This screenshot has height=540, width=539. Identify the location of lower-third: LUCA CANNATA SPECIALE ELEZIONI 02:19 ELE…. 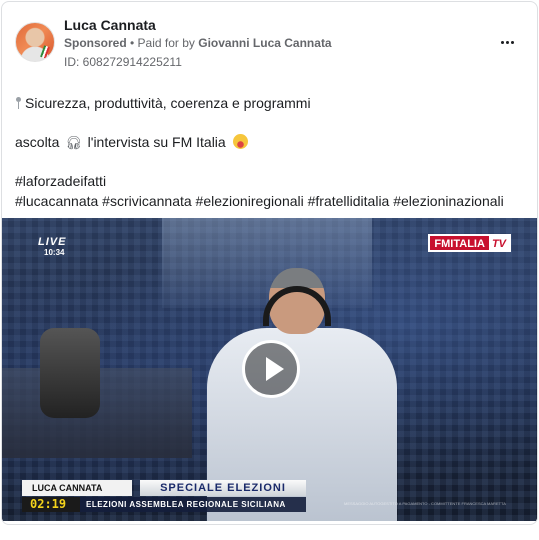
(277, 496).